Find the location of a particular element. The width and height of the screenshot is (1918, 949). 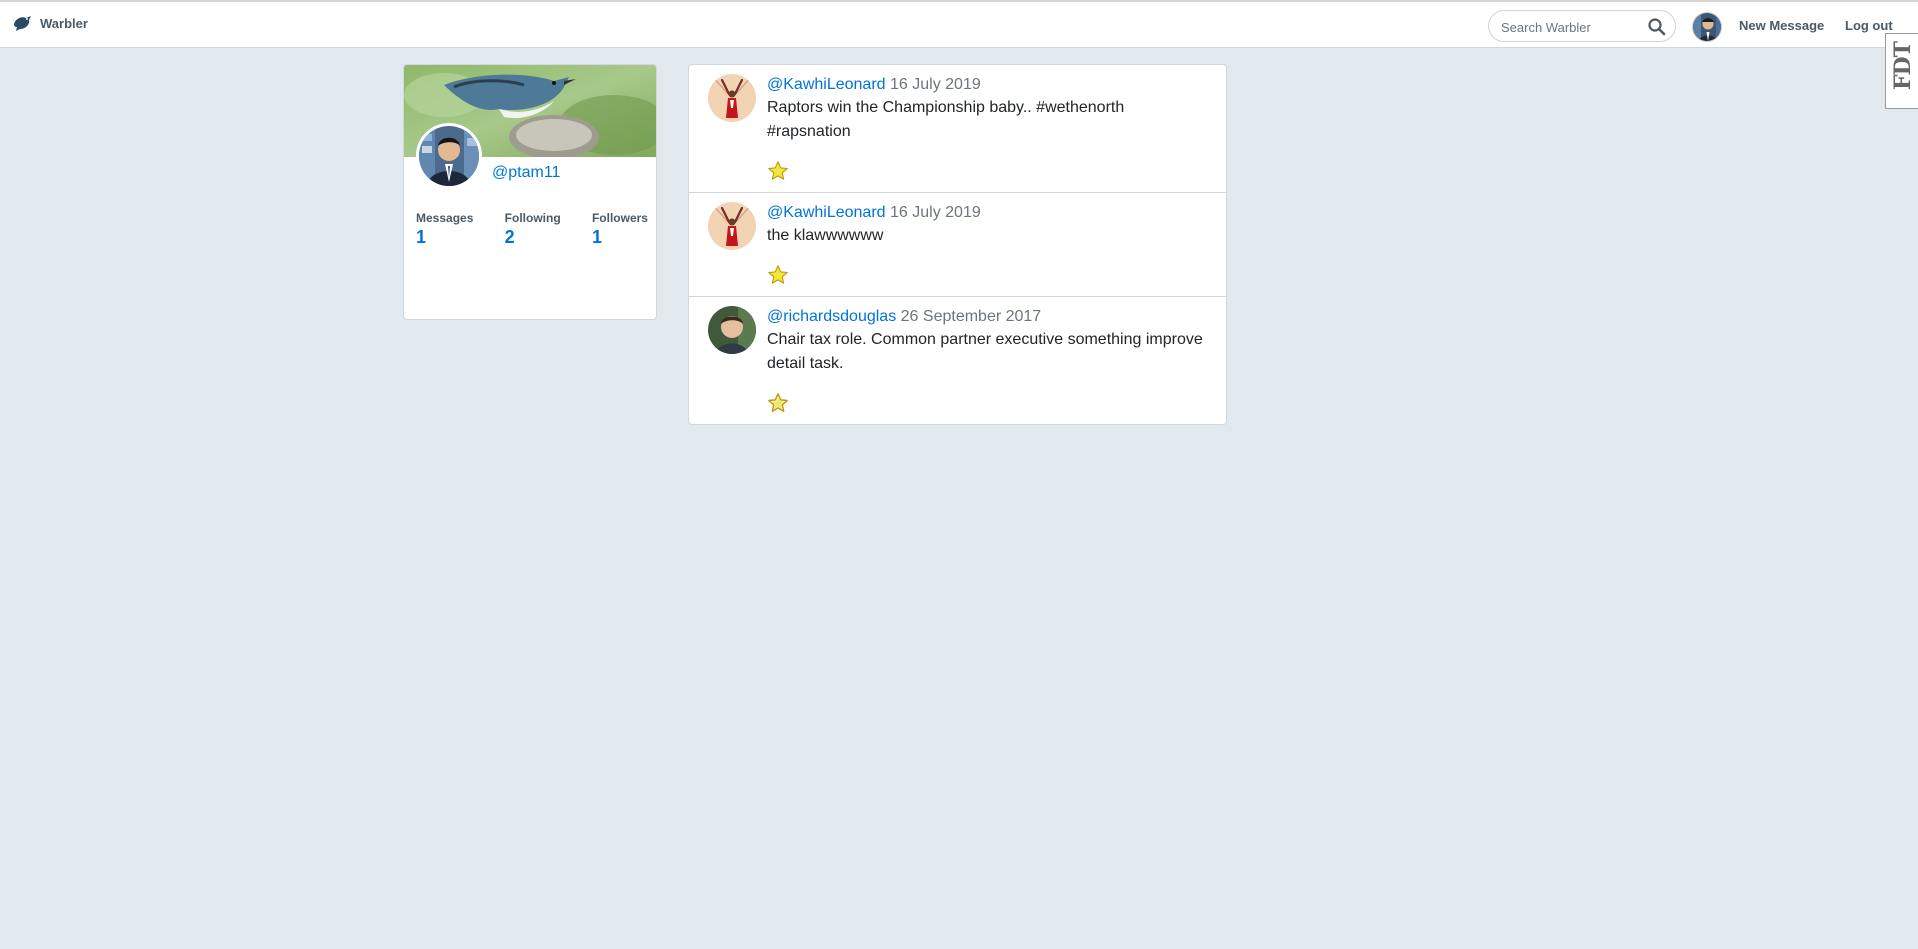

new-message-link: New Message is located at coordinates (1781, 25).